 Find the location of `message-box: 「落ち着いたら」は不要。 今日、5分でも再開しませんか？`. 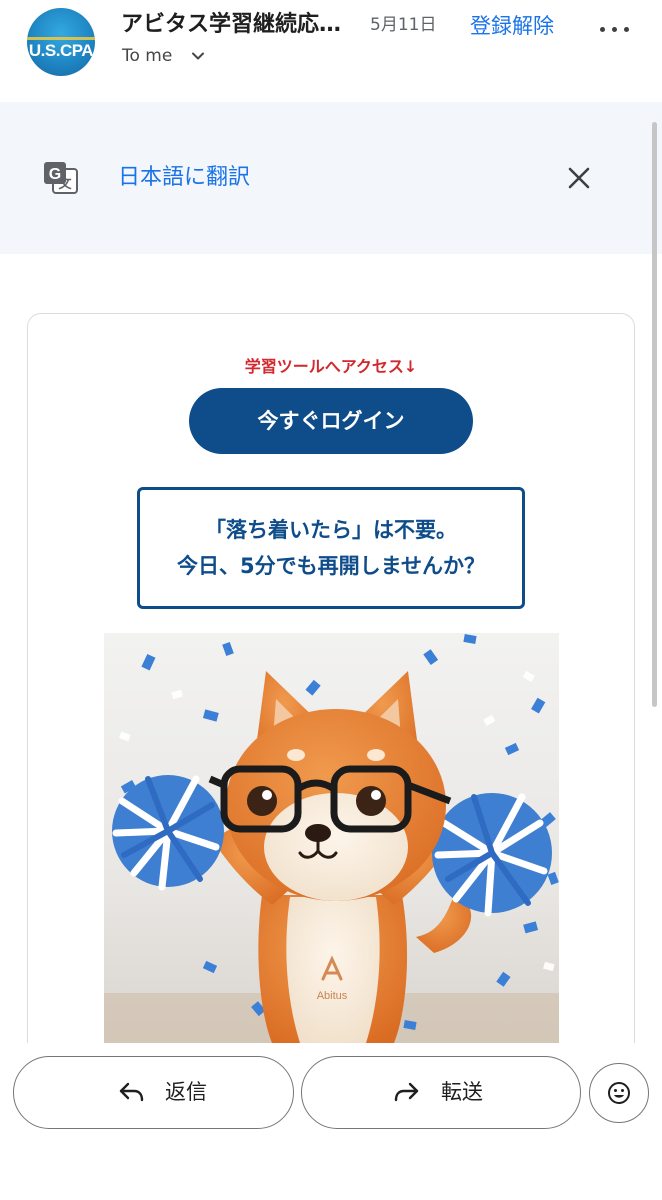

message-box: 「落ち着いたら」は不要。 今日、5分でも再開しませんか？ is located at coordinates (331, 548).